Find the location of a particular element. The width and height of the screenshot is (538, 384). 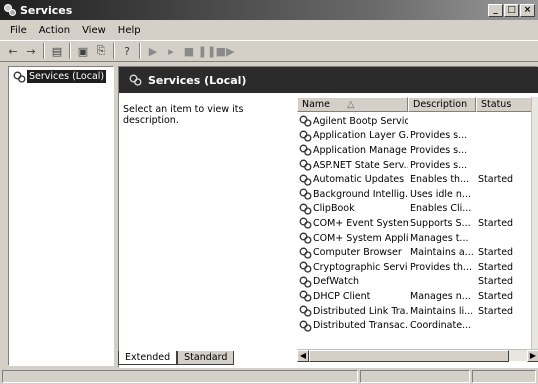

maximize-button: □ is located at coordinates (511, 10).